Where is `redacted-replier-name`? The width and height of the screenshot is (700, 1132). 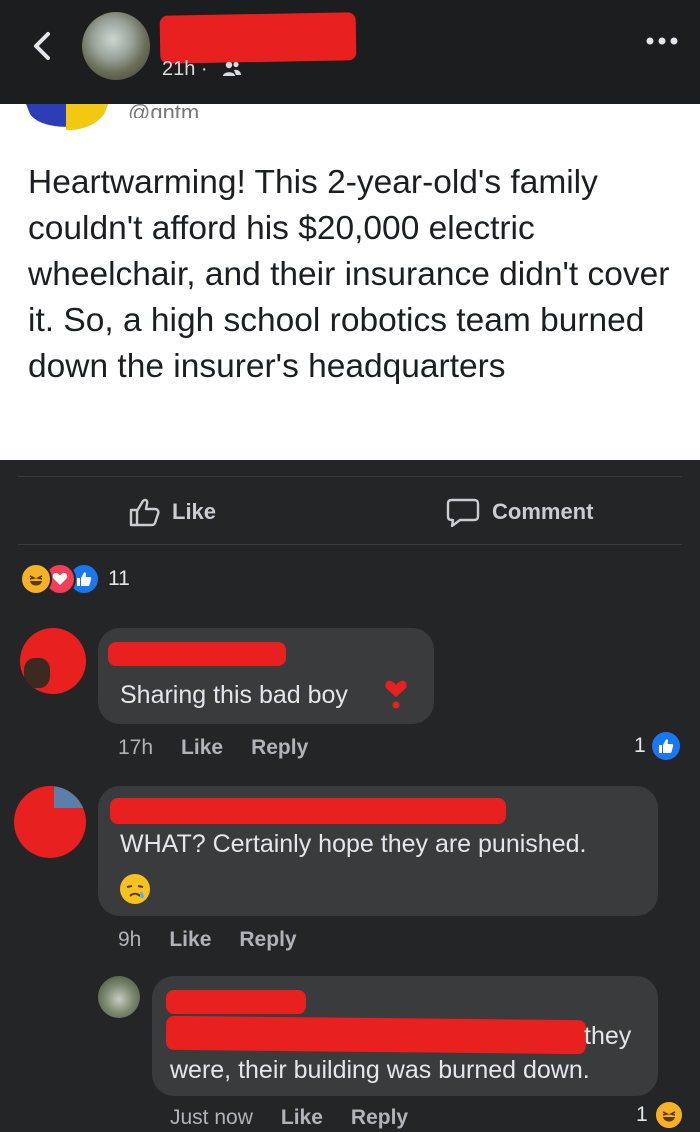
redacted-replier-name is located at coordinates (236, 1002).